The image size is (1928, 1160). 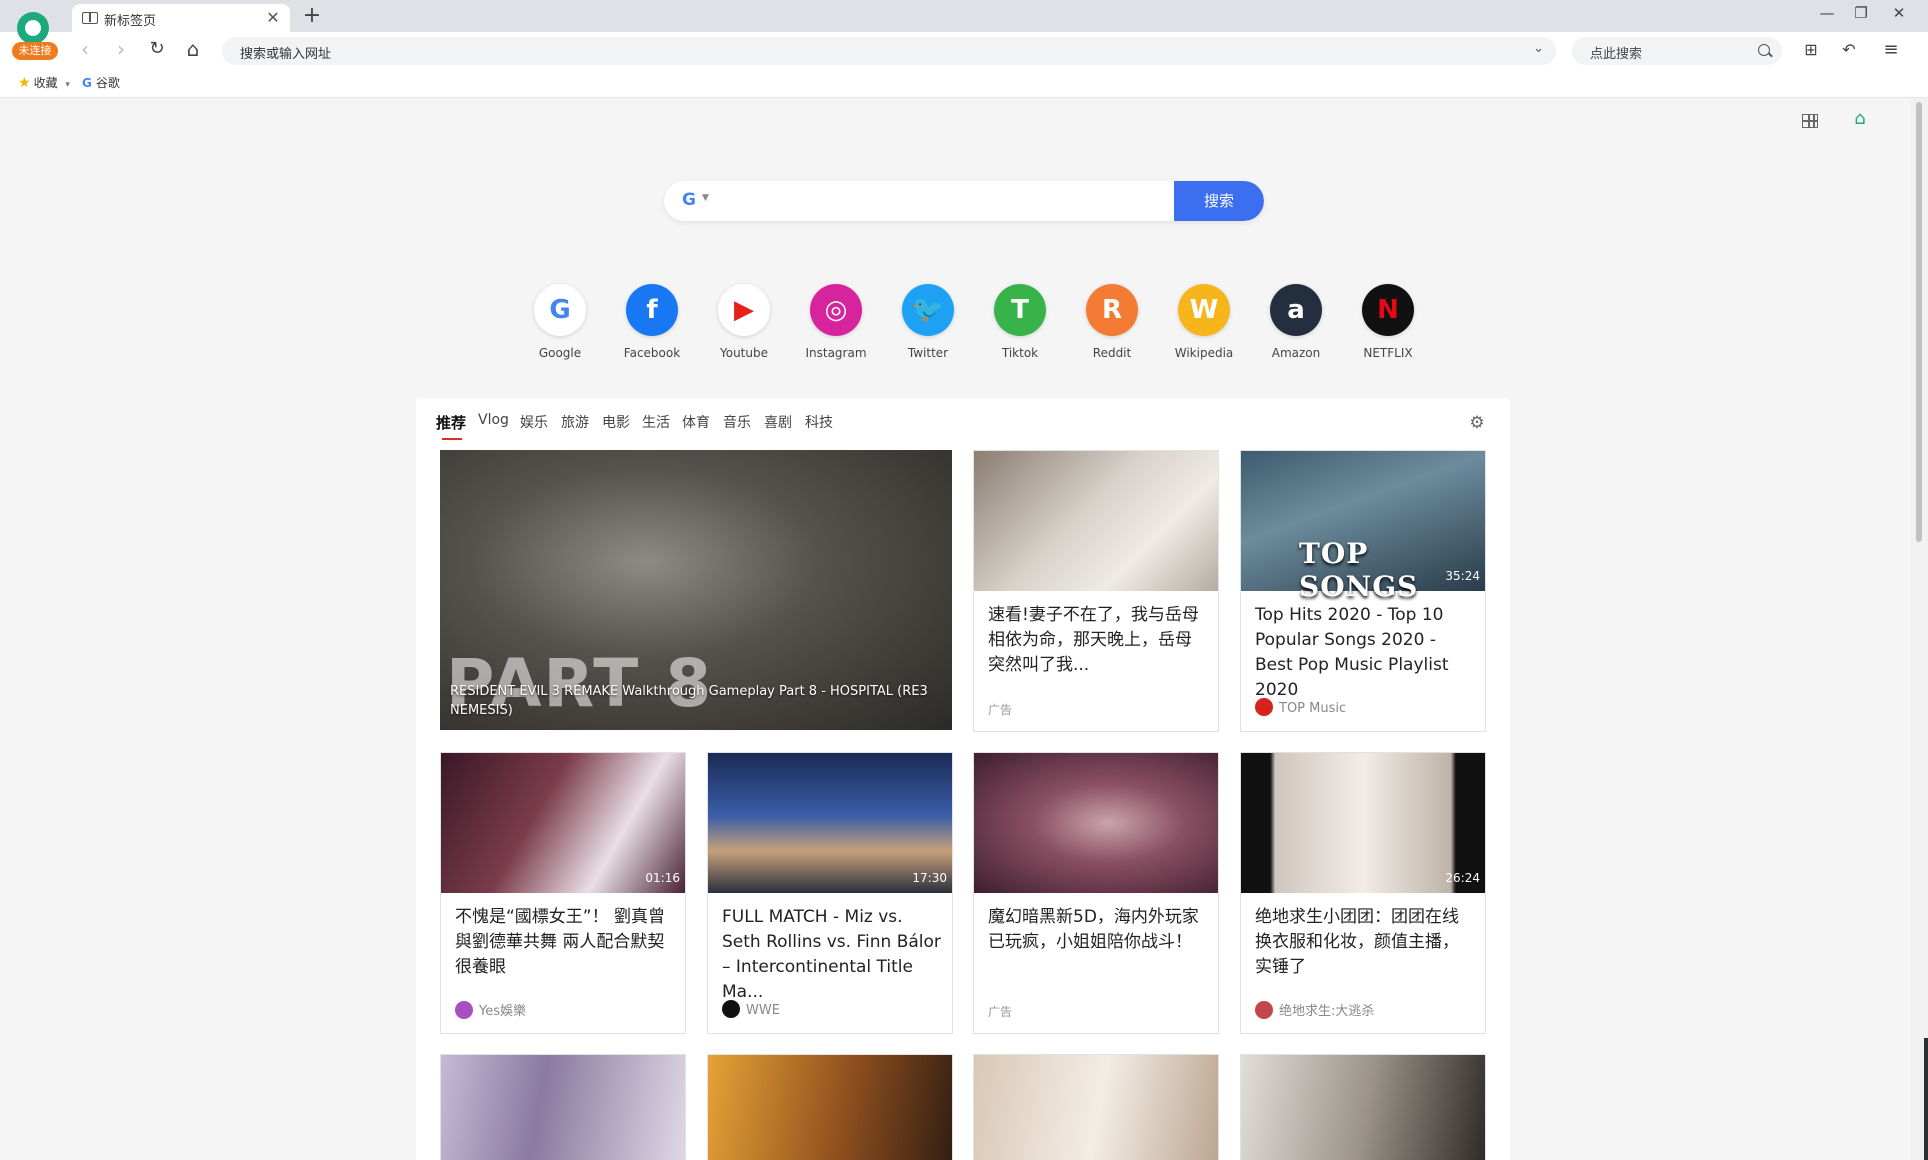 What do you see at coordinates (575, 422) in the screenshot?
I see `category-tab-3: 旅游` at bounding box center [575, 422].